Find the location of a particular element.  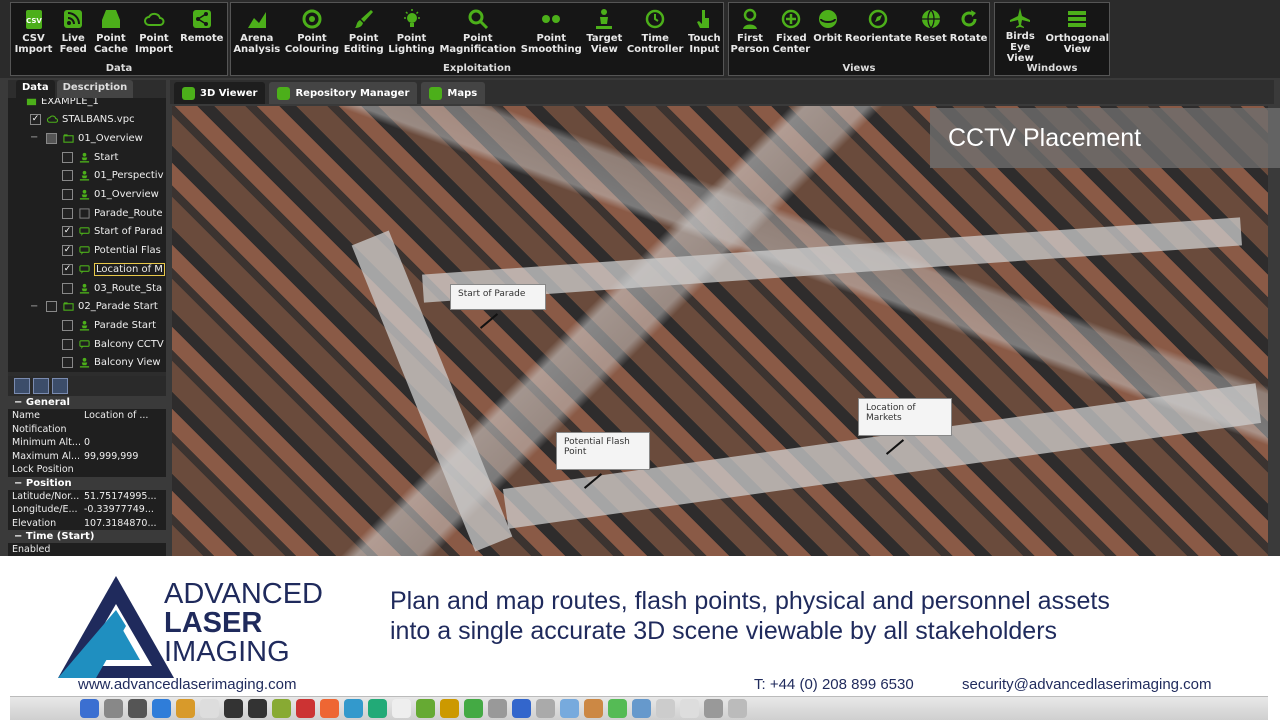

point-import-button: Point Import is located at coordinates (154, 32).